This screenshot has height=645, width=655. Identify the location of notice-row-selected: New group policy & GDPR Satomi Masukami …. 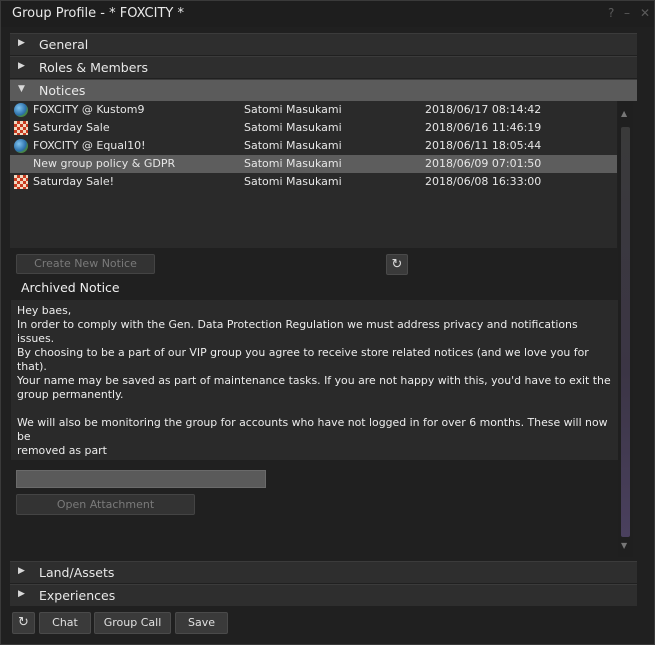
(313, 164).